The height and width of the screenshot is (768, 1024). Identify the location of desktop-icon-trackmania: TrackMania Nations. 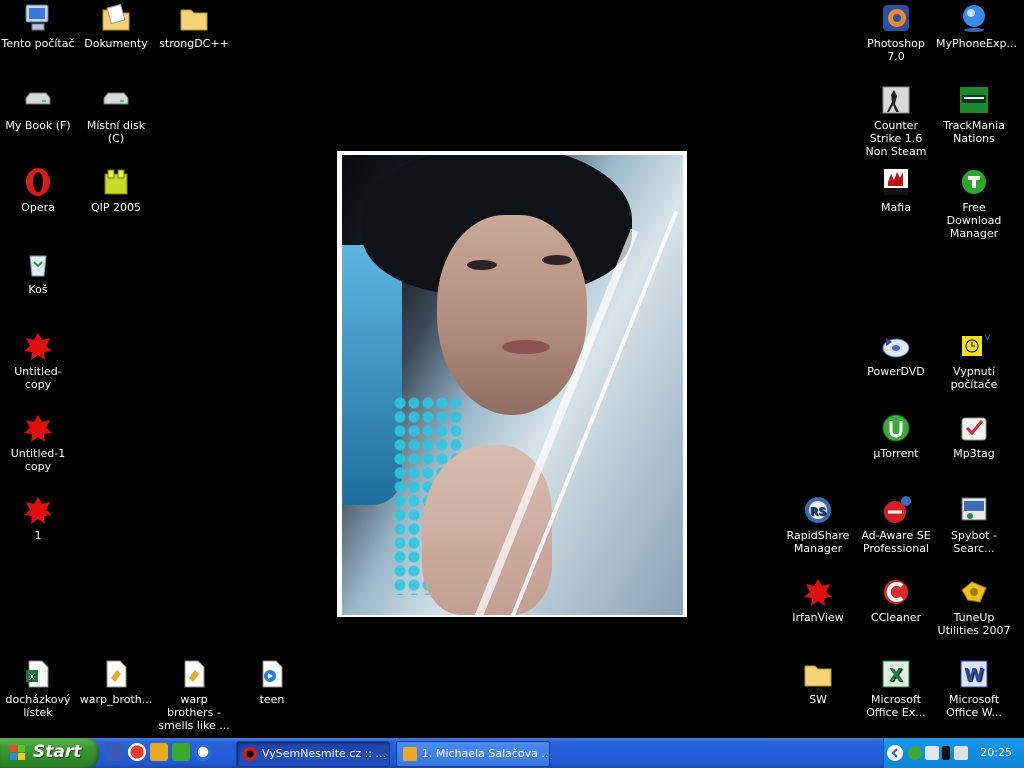
(974, 114).